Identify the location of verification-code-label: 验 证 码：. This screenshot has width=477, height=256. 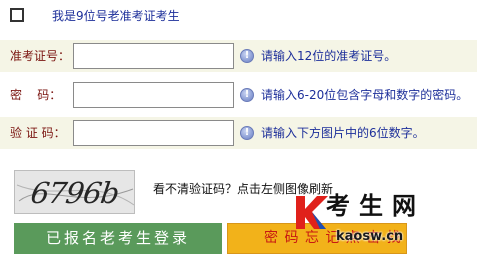
(38, 133).